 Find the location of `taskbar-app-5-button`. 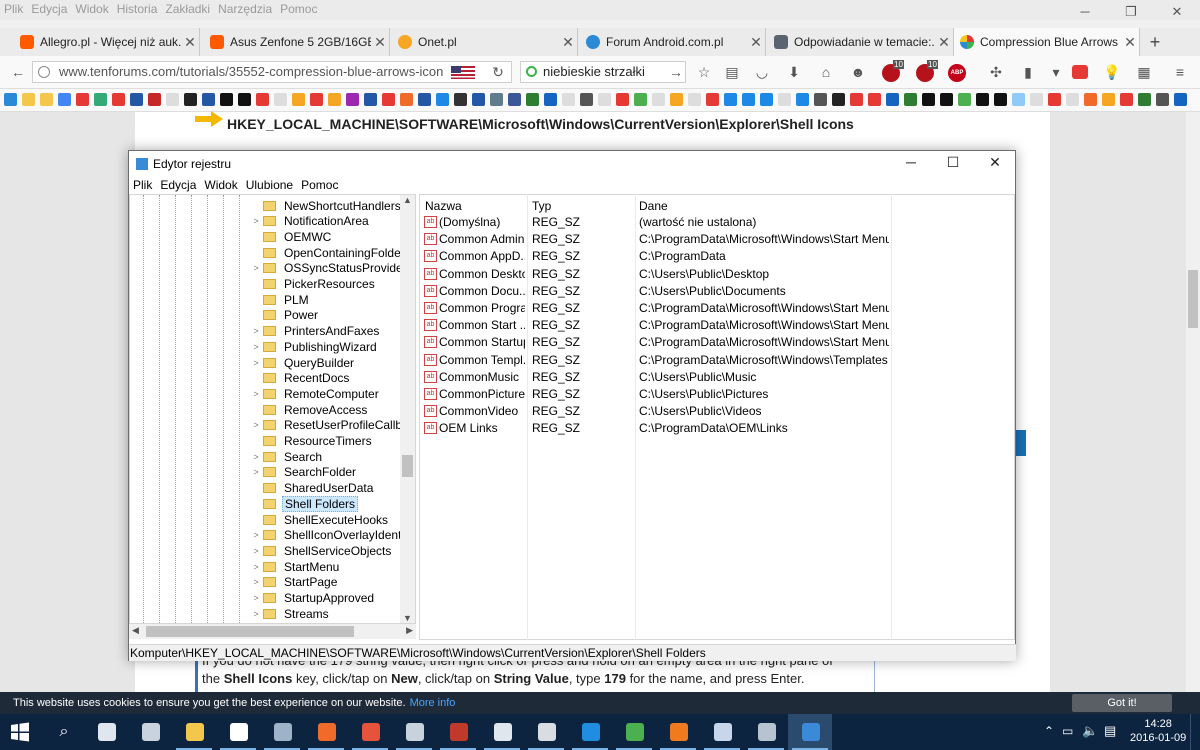

taskbar-app-5-button is located at coordinates (326, 732).